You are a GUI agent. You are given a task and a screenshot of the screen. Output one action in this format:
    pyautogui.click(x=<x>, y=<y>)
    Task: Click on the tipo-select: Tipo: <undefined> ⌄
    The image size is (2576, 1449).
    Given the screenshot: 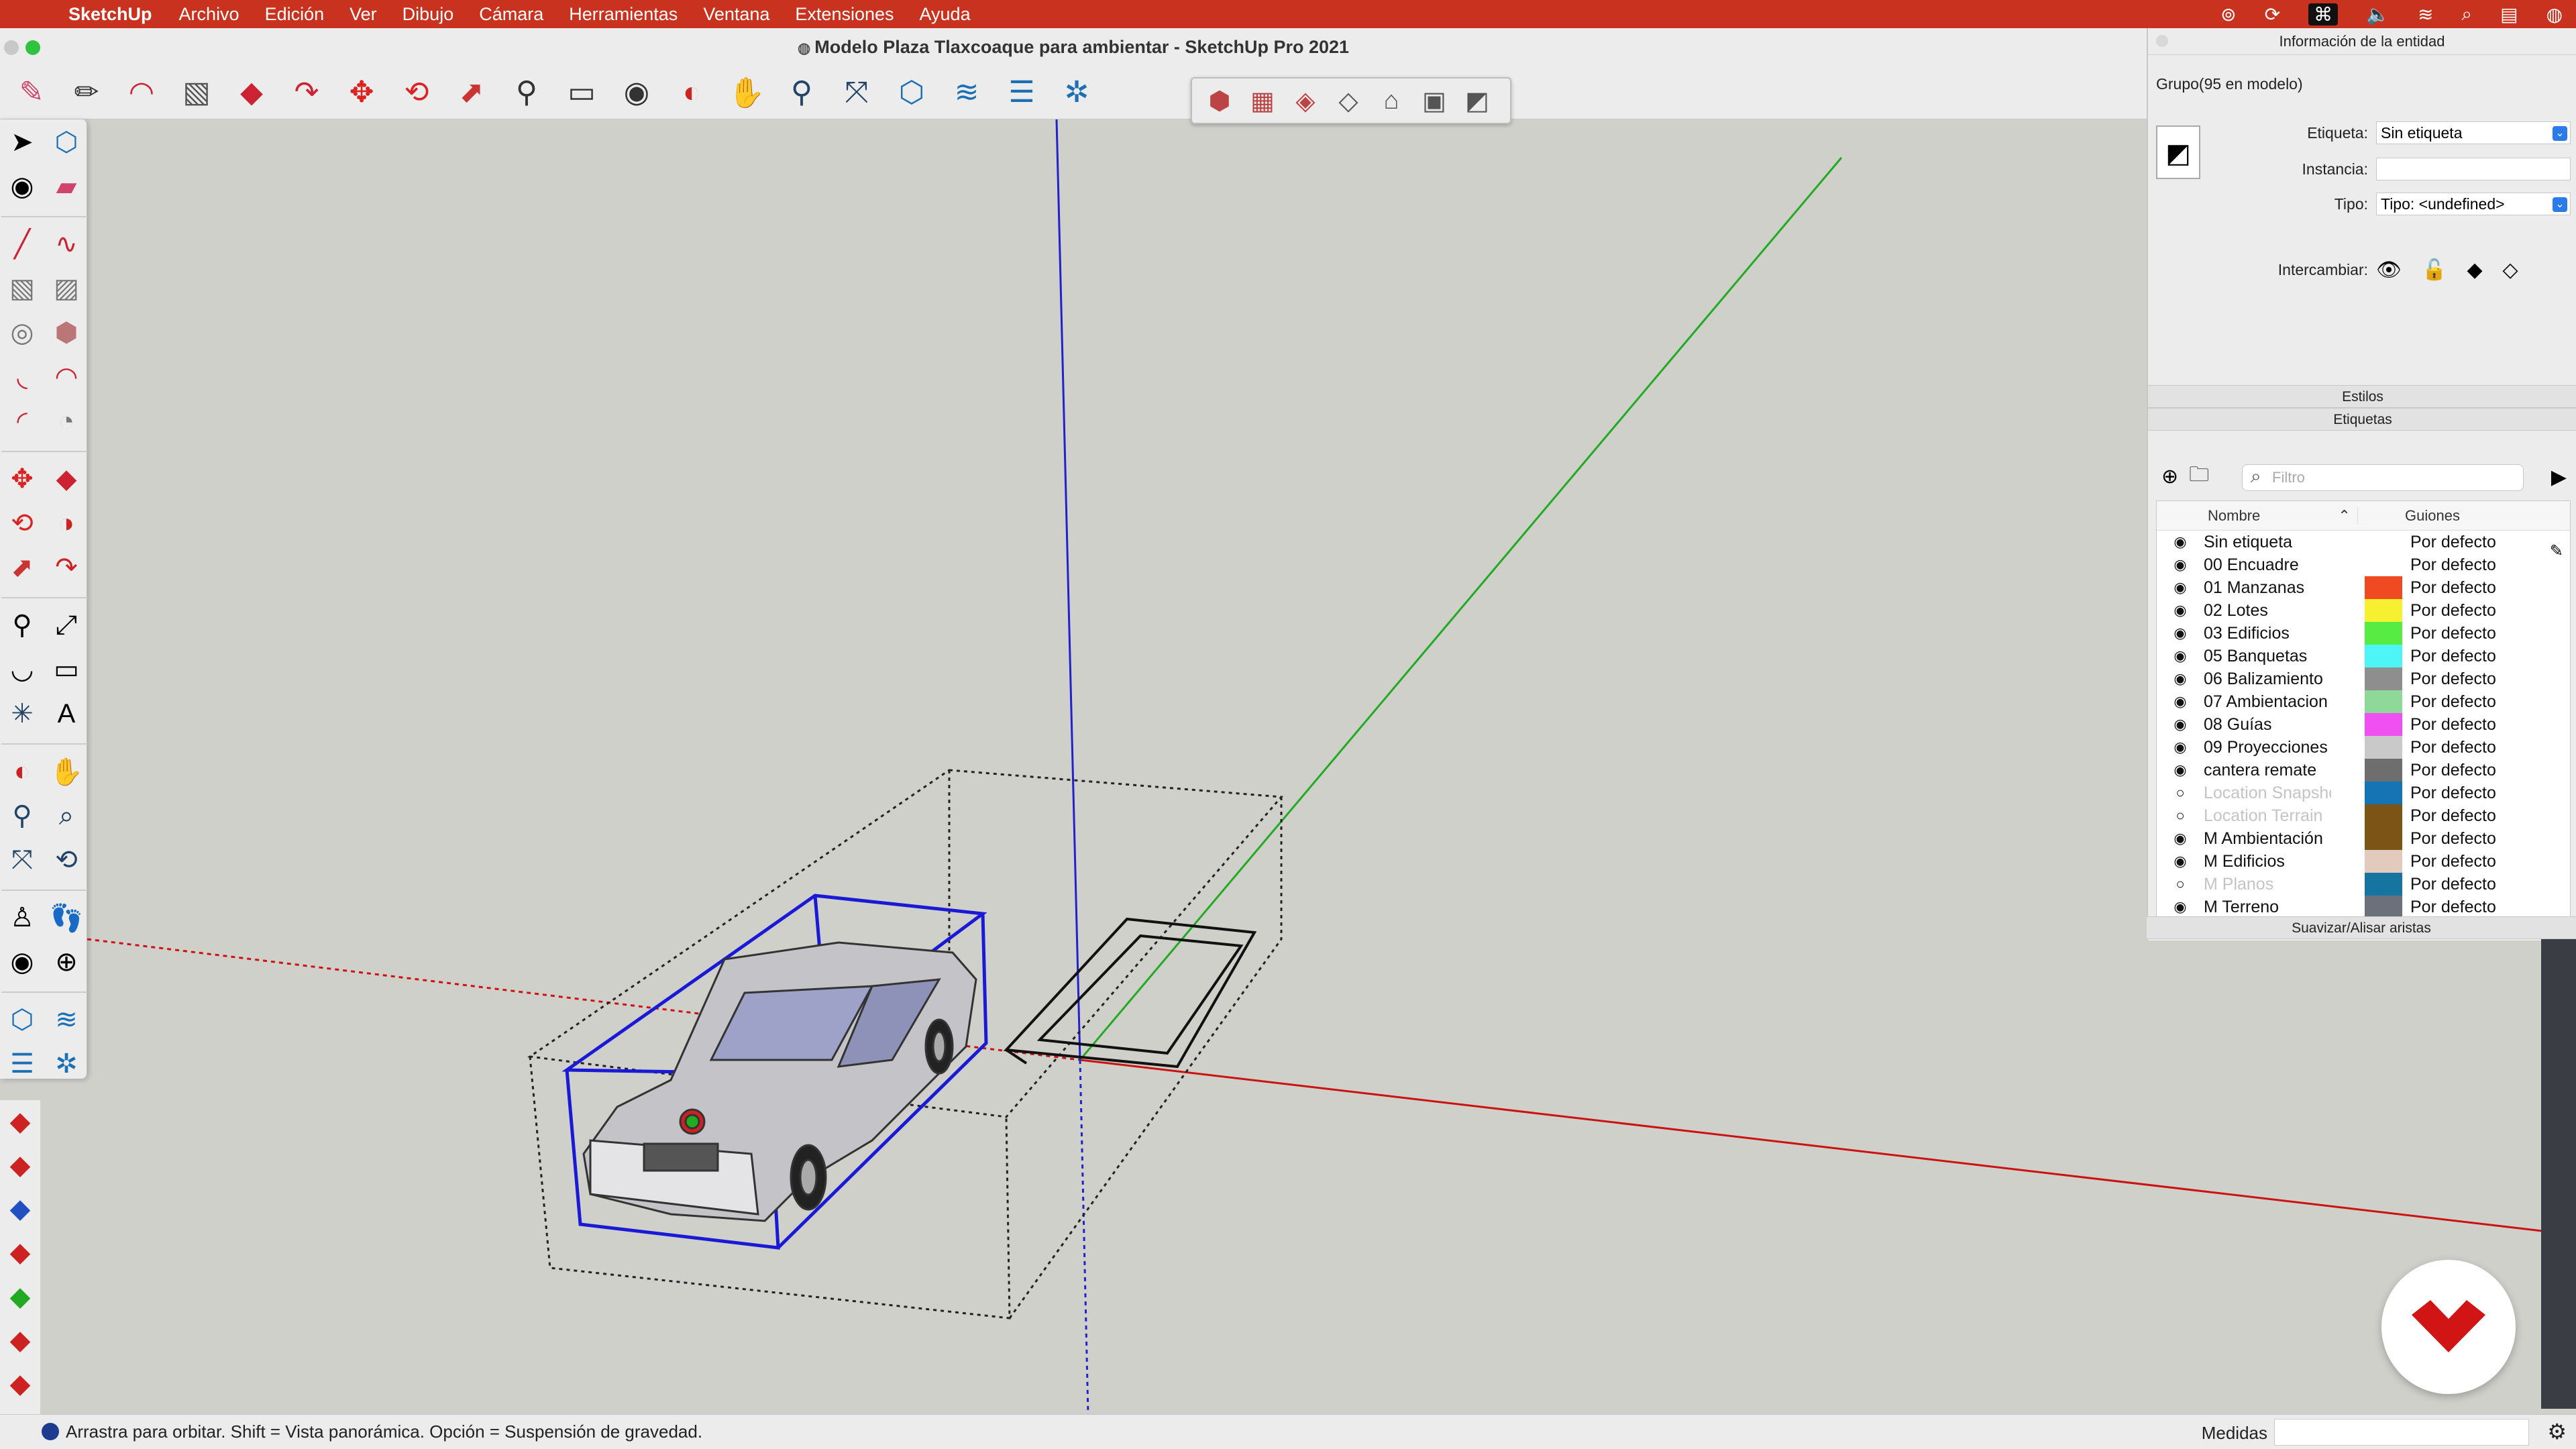 What is the action you would take?
    pyautogui.click(x=2473, y=204)
    